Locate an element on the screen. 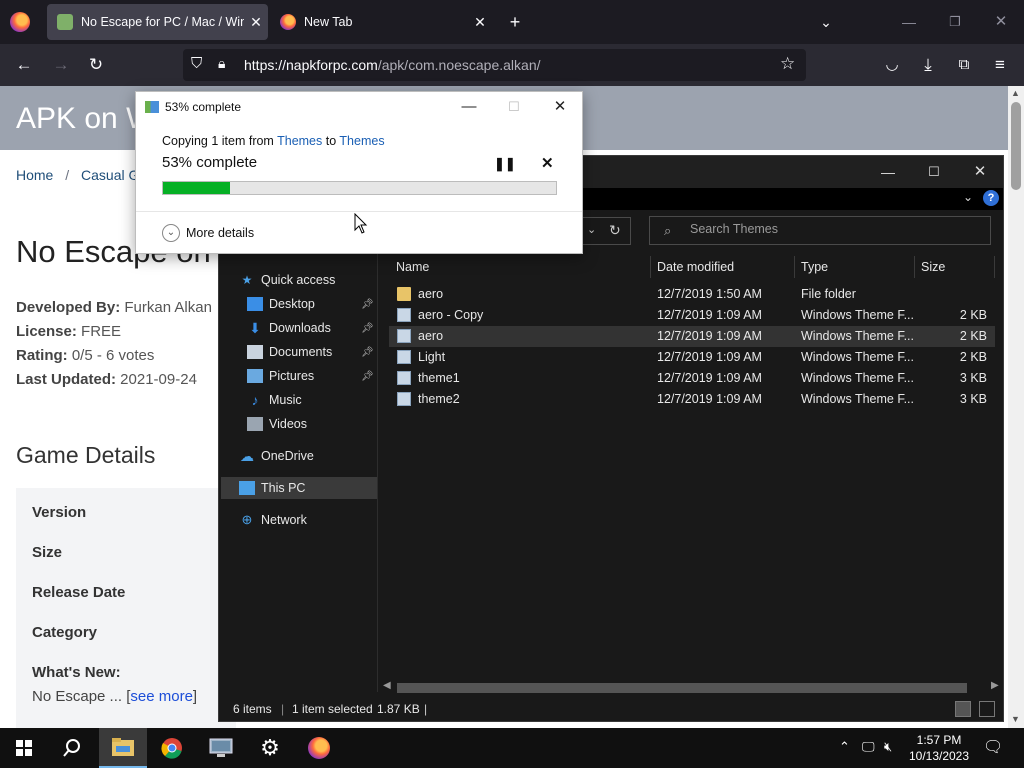 This screenshot has height=768, width=1024. system-clock: 1:57 PM 10/13/2023 is located at coordinates (939, 748).